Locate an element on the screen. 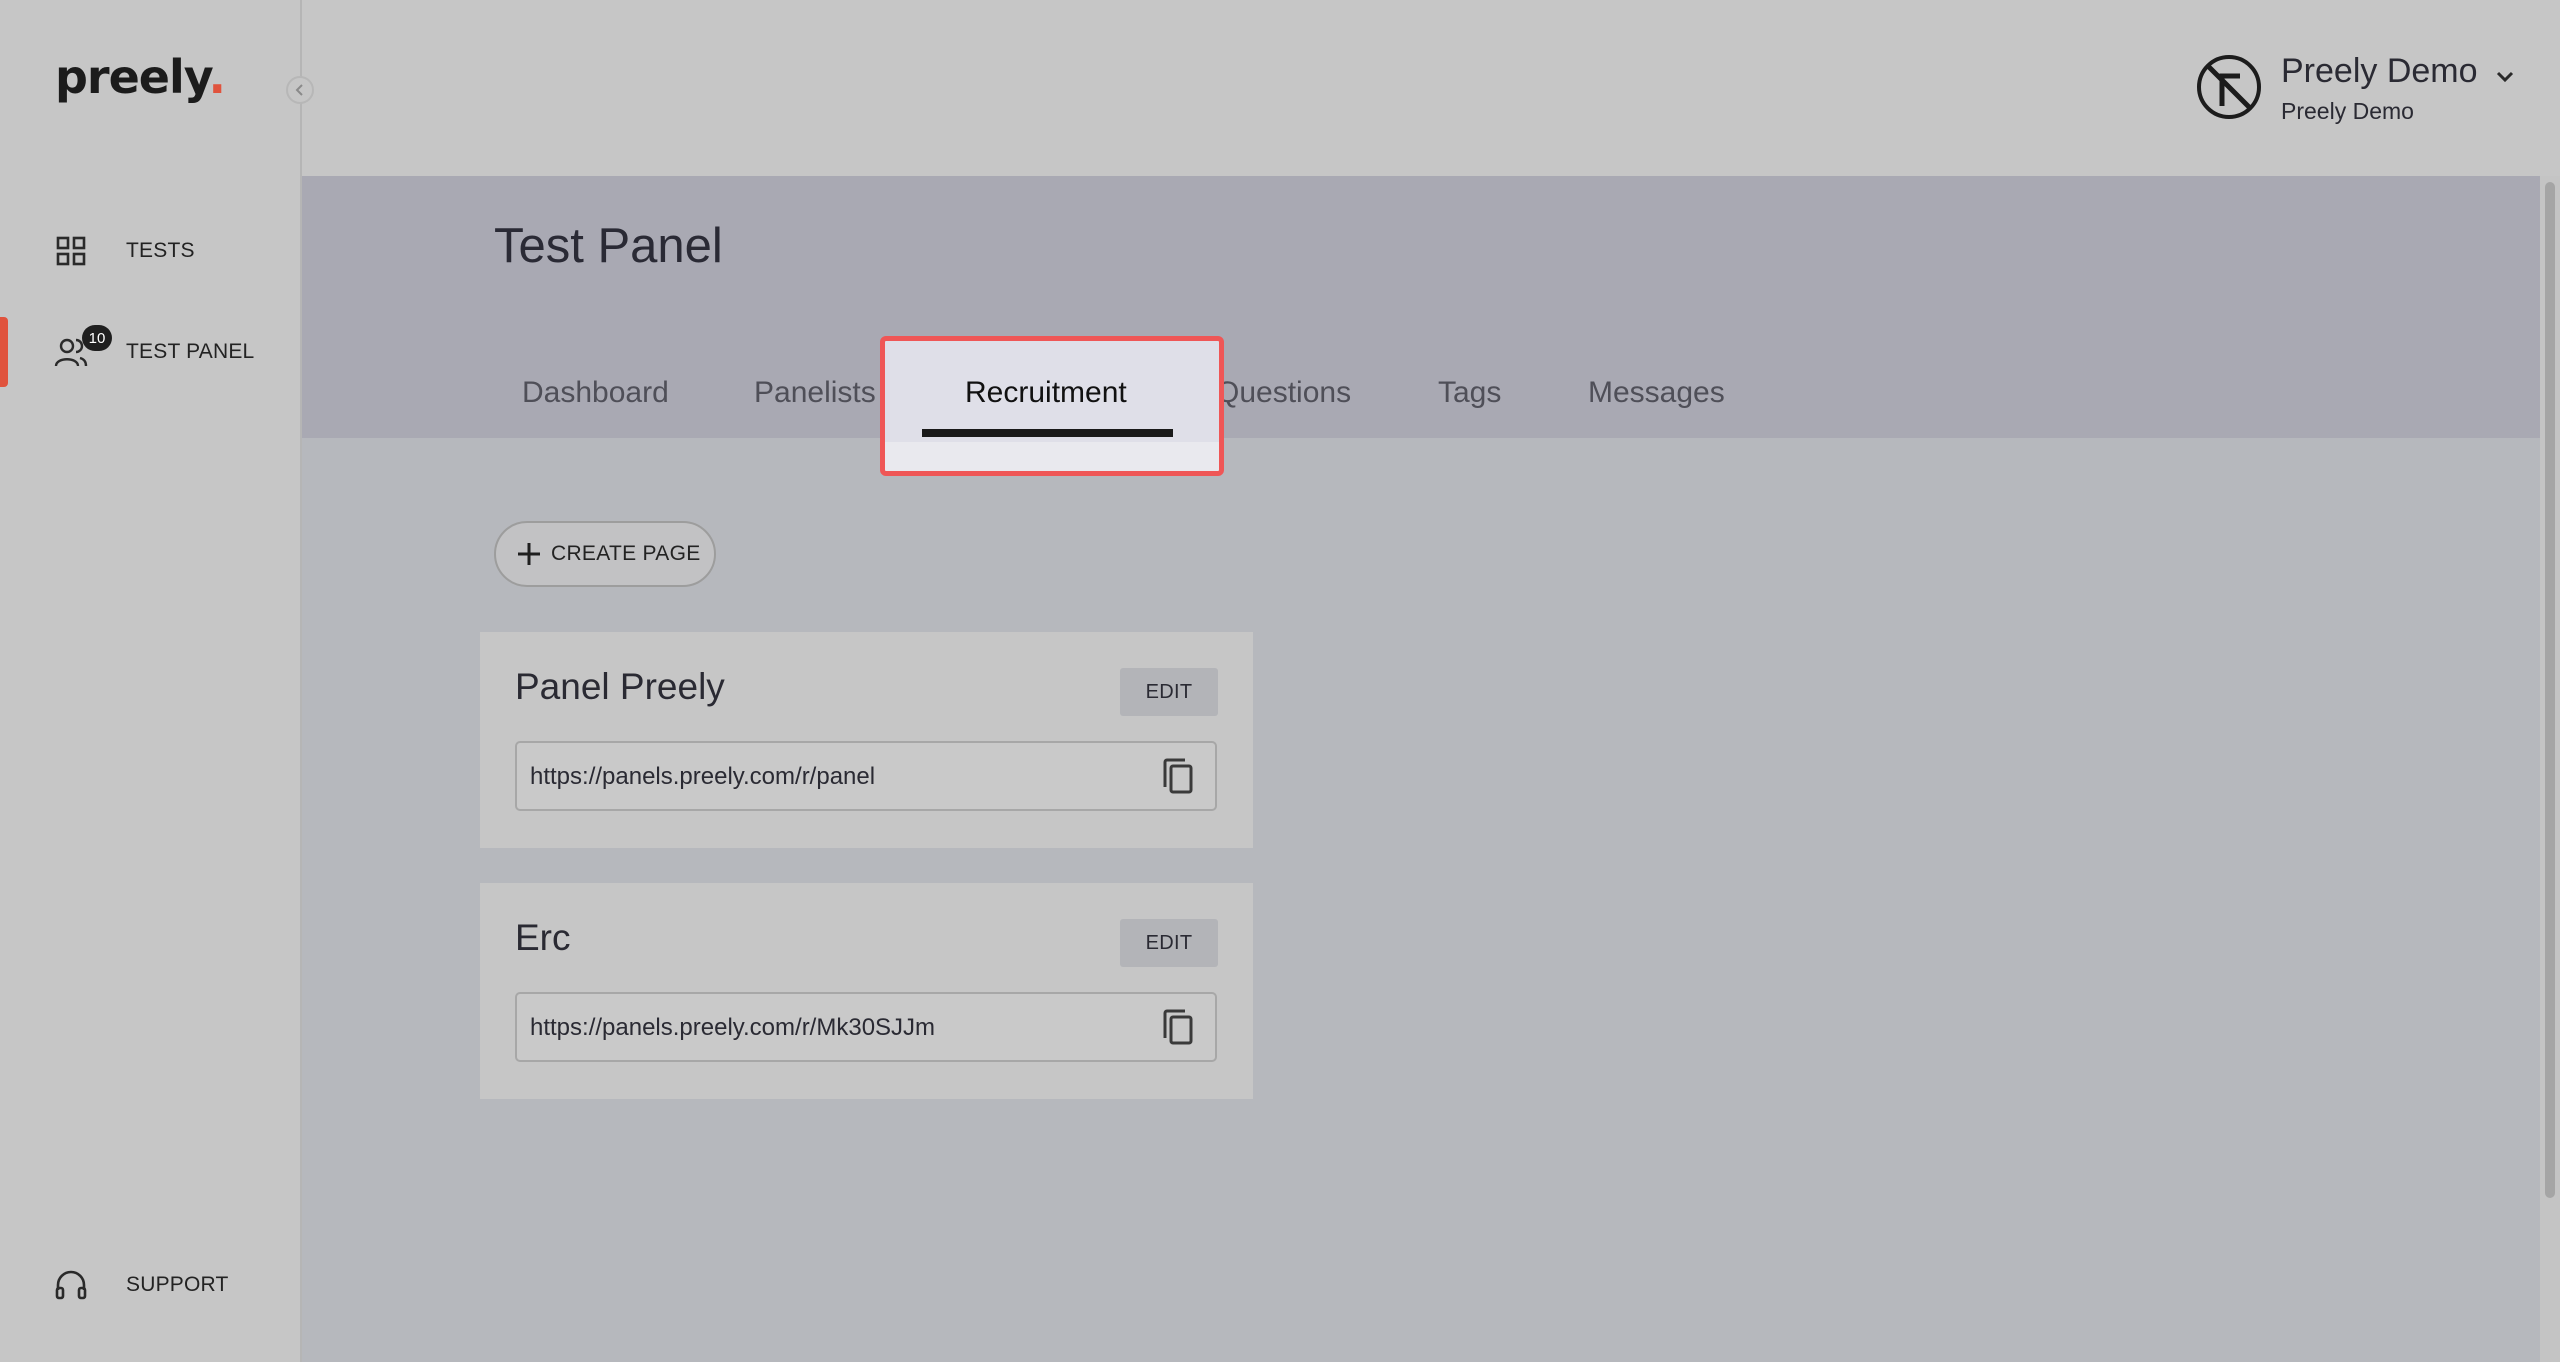 This screenshot has width=2560, height=1362. tab-dashboard: Dashboard is located at coordinates (595, 393).